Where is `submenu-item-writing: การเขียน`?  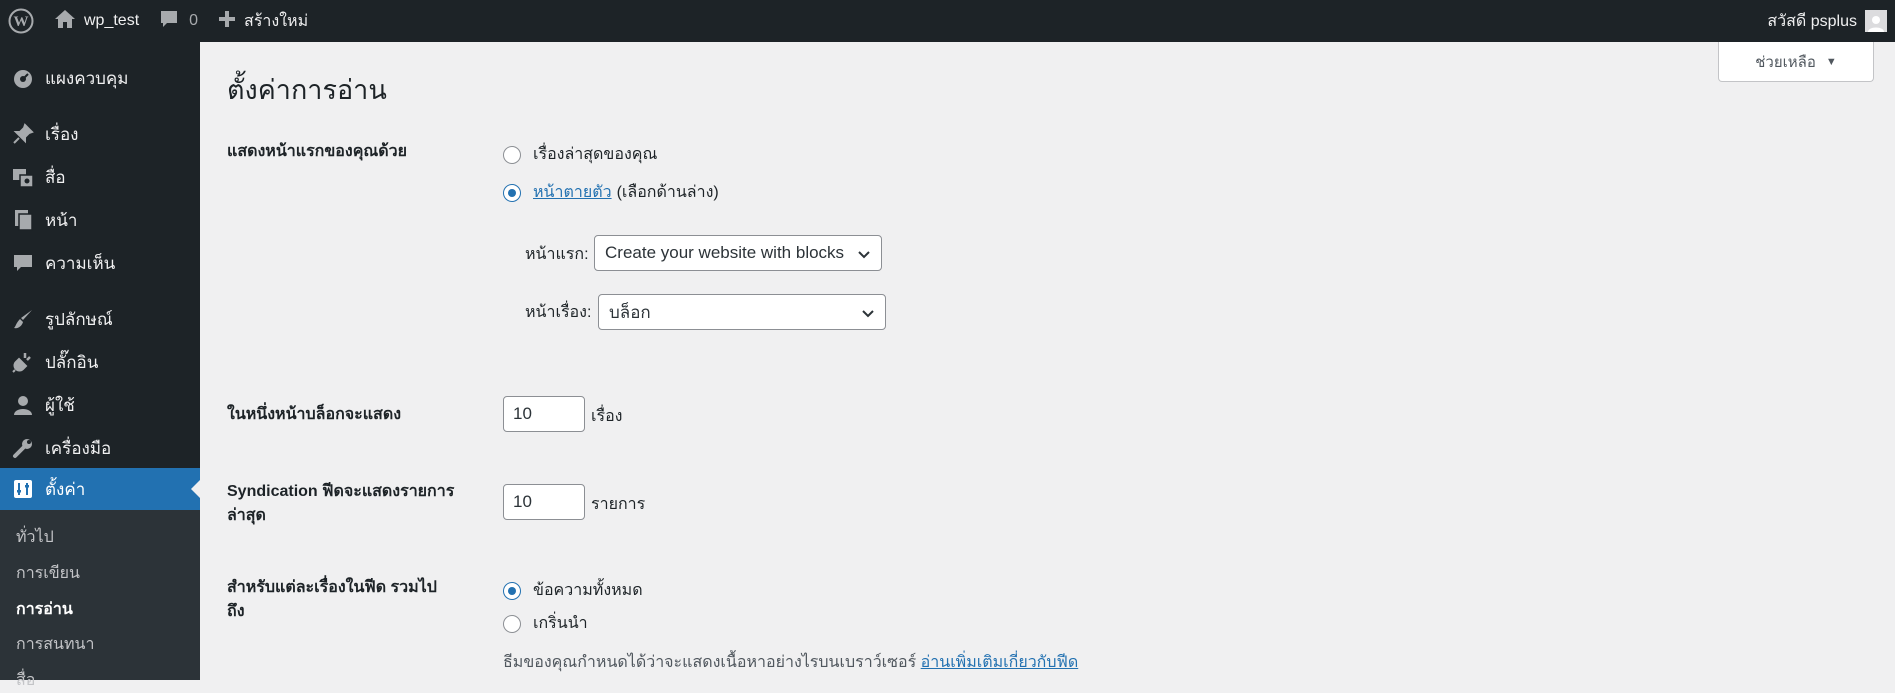 submenu-item-writing: การเขียน is located at coordinates (48, 573).